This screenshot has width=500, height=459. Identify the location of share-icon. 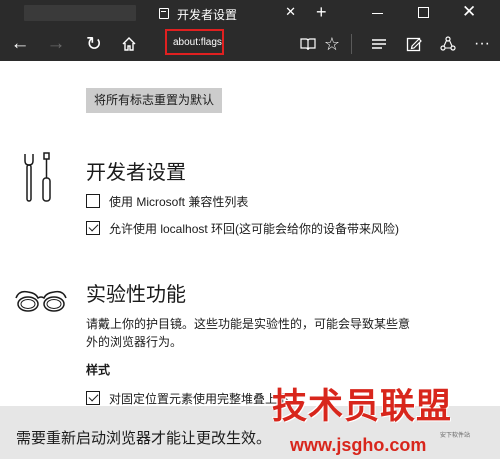
(448, 44).